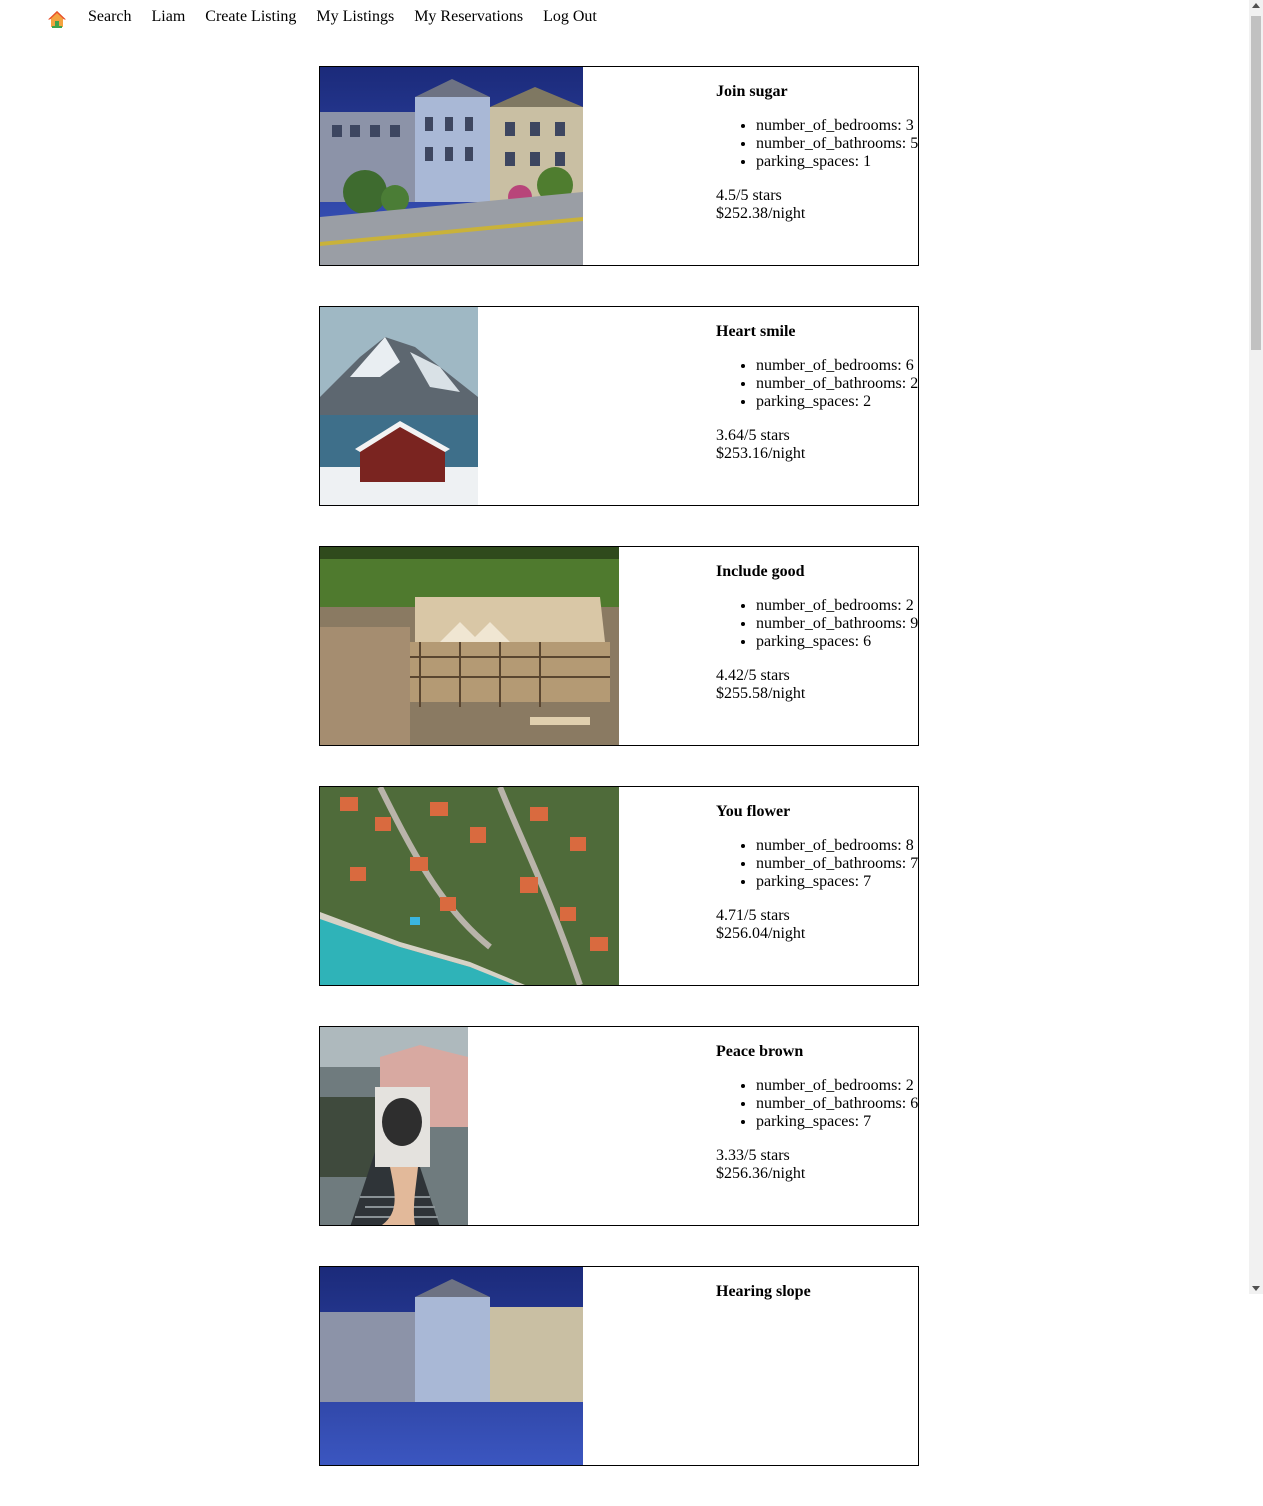 The image size is (1263, 1506). I want to click on feature-item: number_of_bathrooms: 2, so click(837, 384).